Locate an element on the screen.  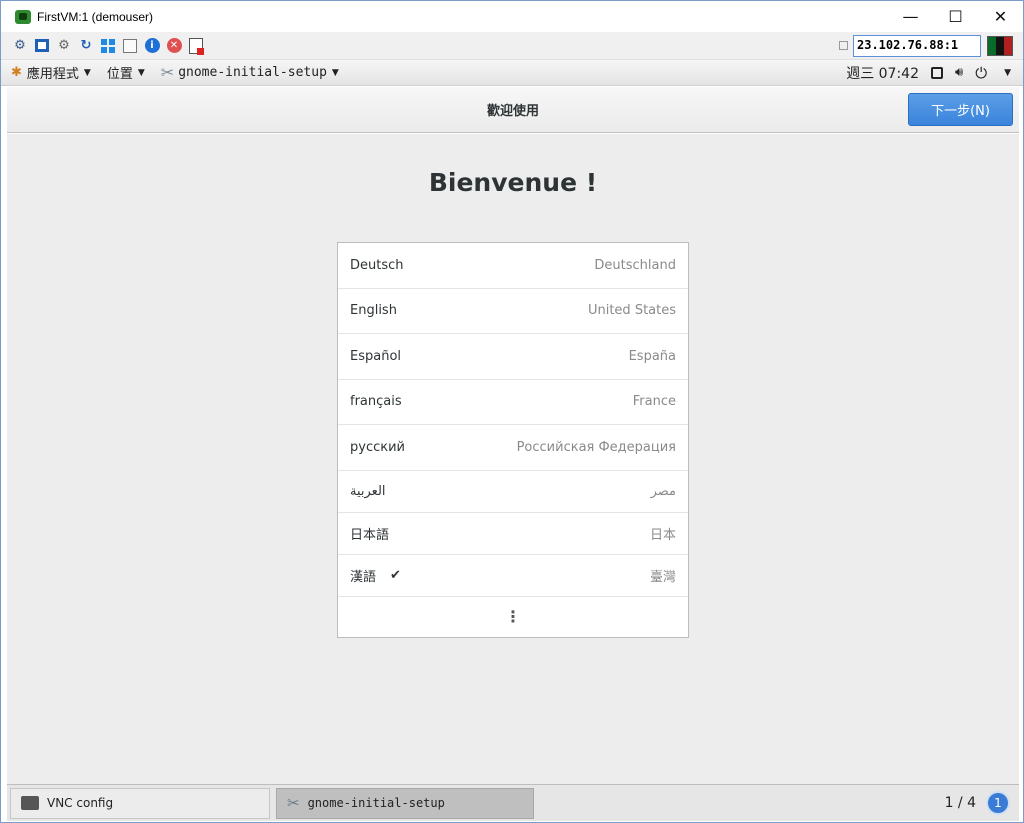
connection-options-icon: ⚙ is located at coordinates (20, 46).